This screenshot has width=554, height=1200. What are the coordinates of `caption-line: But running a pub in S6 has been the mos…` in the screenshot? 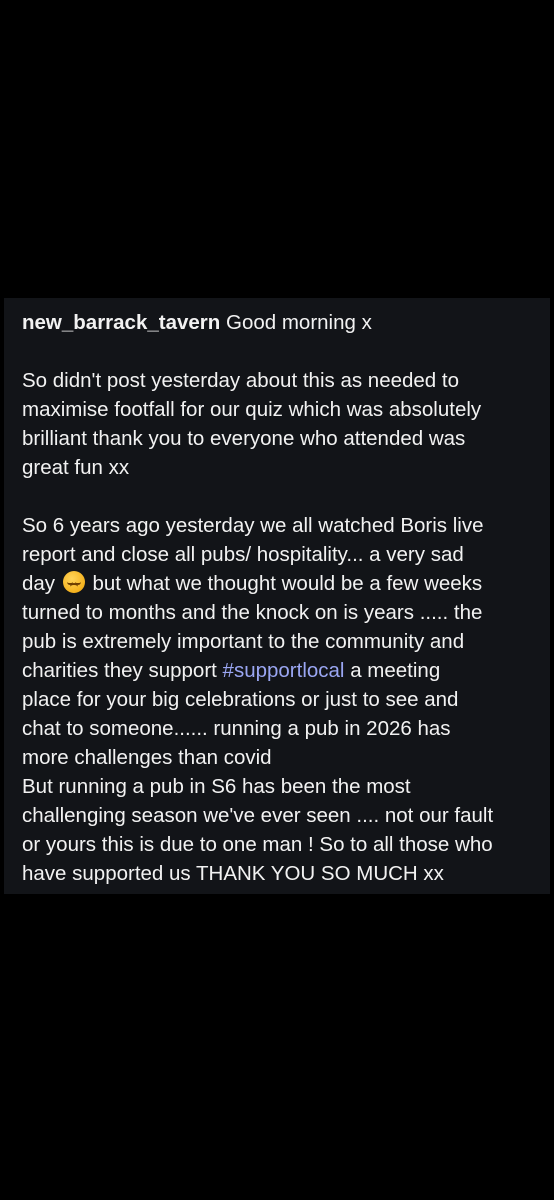 It's located at (216, 786).